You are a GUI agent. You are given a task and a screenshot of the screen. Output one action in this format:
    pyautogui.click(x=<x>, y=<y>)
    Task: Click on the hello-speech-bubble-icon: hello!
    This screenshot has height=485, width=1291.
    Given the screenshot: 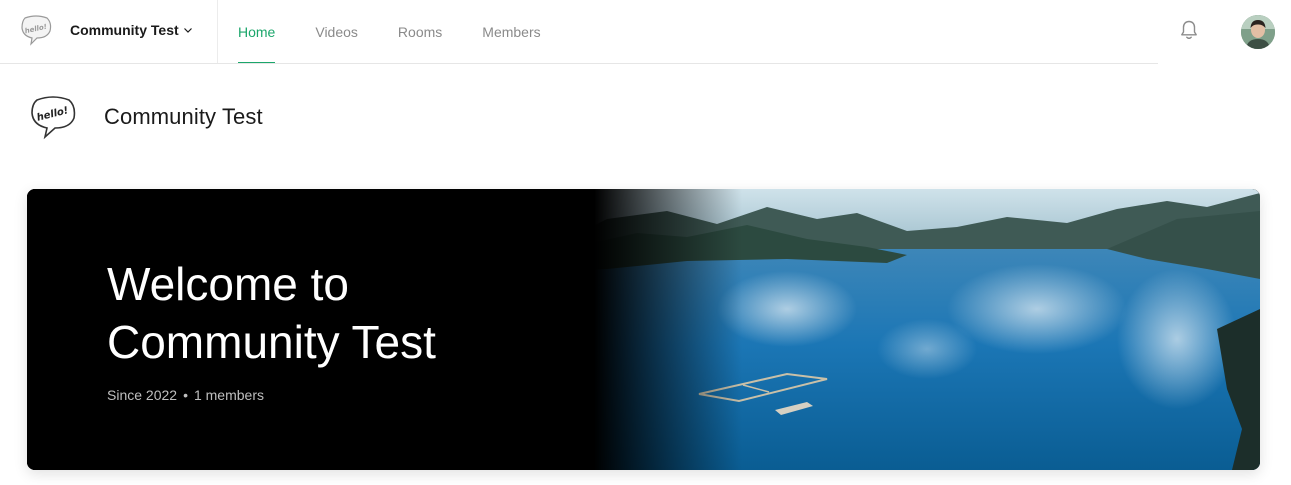 What is the action you would take?
    pyautogui.click(x=36, y=30)
    